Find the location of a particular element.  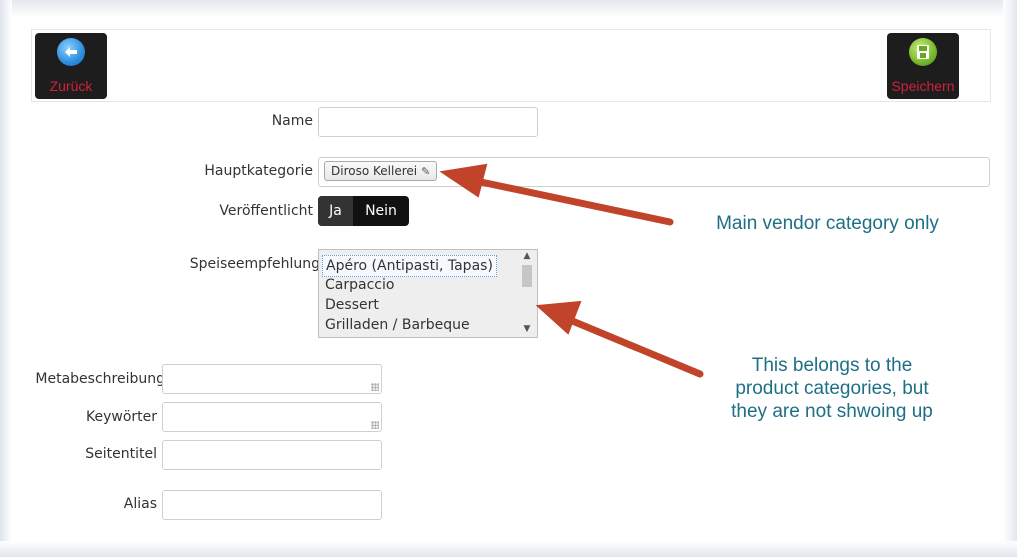

paper-edge-bottom is located at coordinates (508, 549).